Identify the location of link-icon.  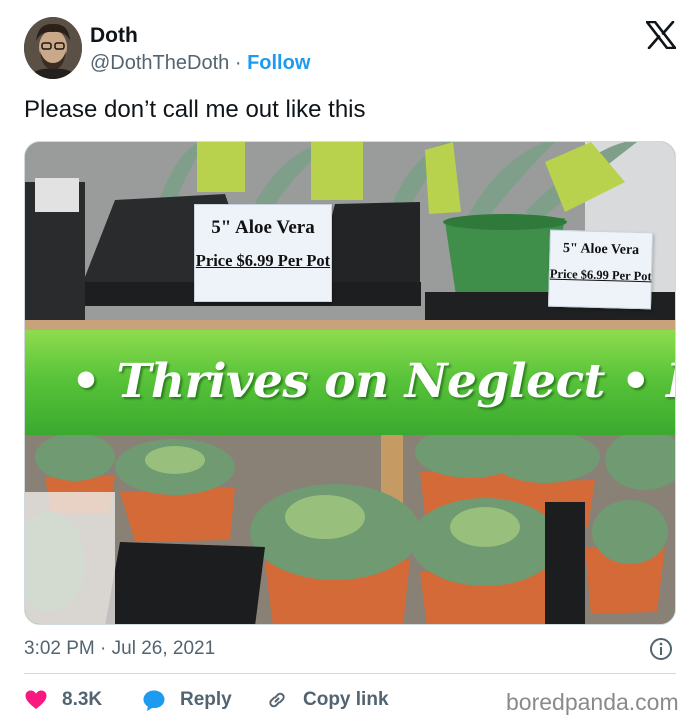
(277, 700).